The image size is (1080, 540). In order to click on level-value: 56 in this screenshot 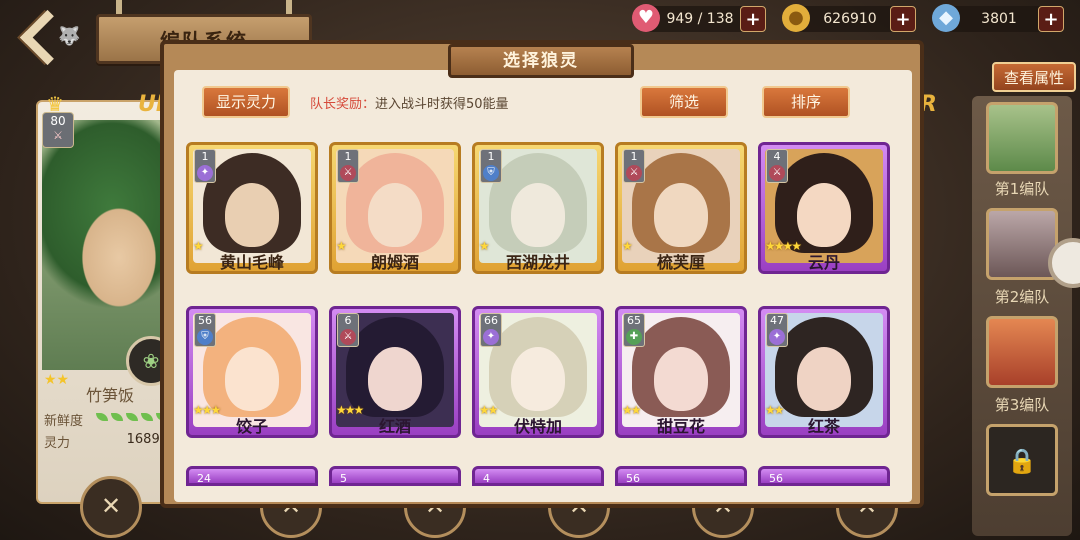, I will do `click(205, 320)`.